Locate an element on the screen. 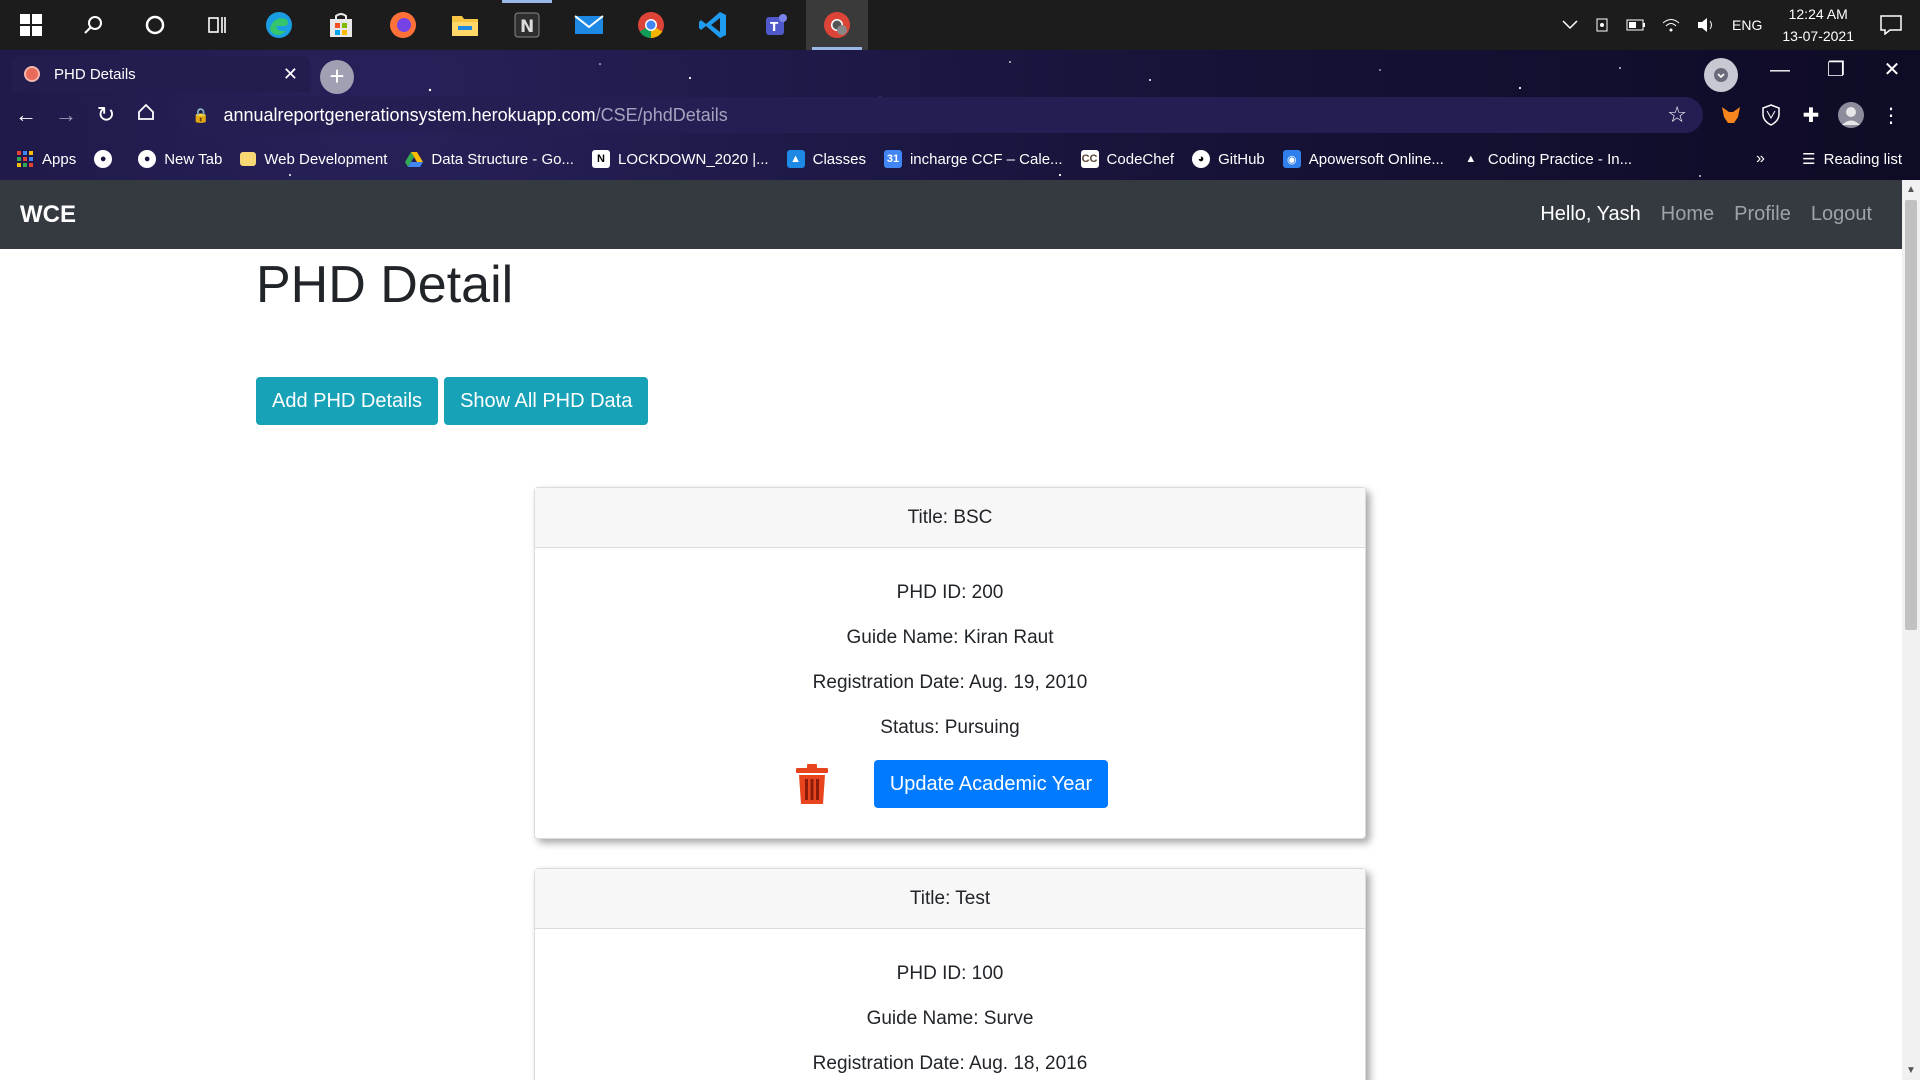 Image resolution: width=1920 pixels, height=1080 pixels. bookmark-label: GitHub is located at coordinates (1241, 159).